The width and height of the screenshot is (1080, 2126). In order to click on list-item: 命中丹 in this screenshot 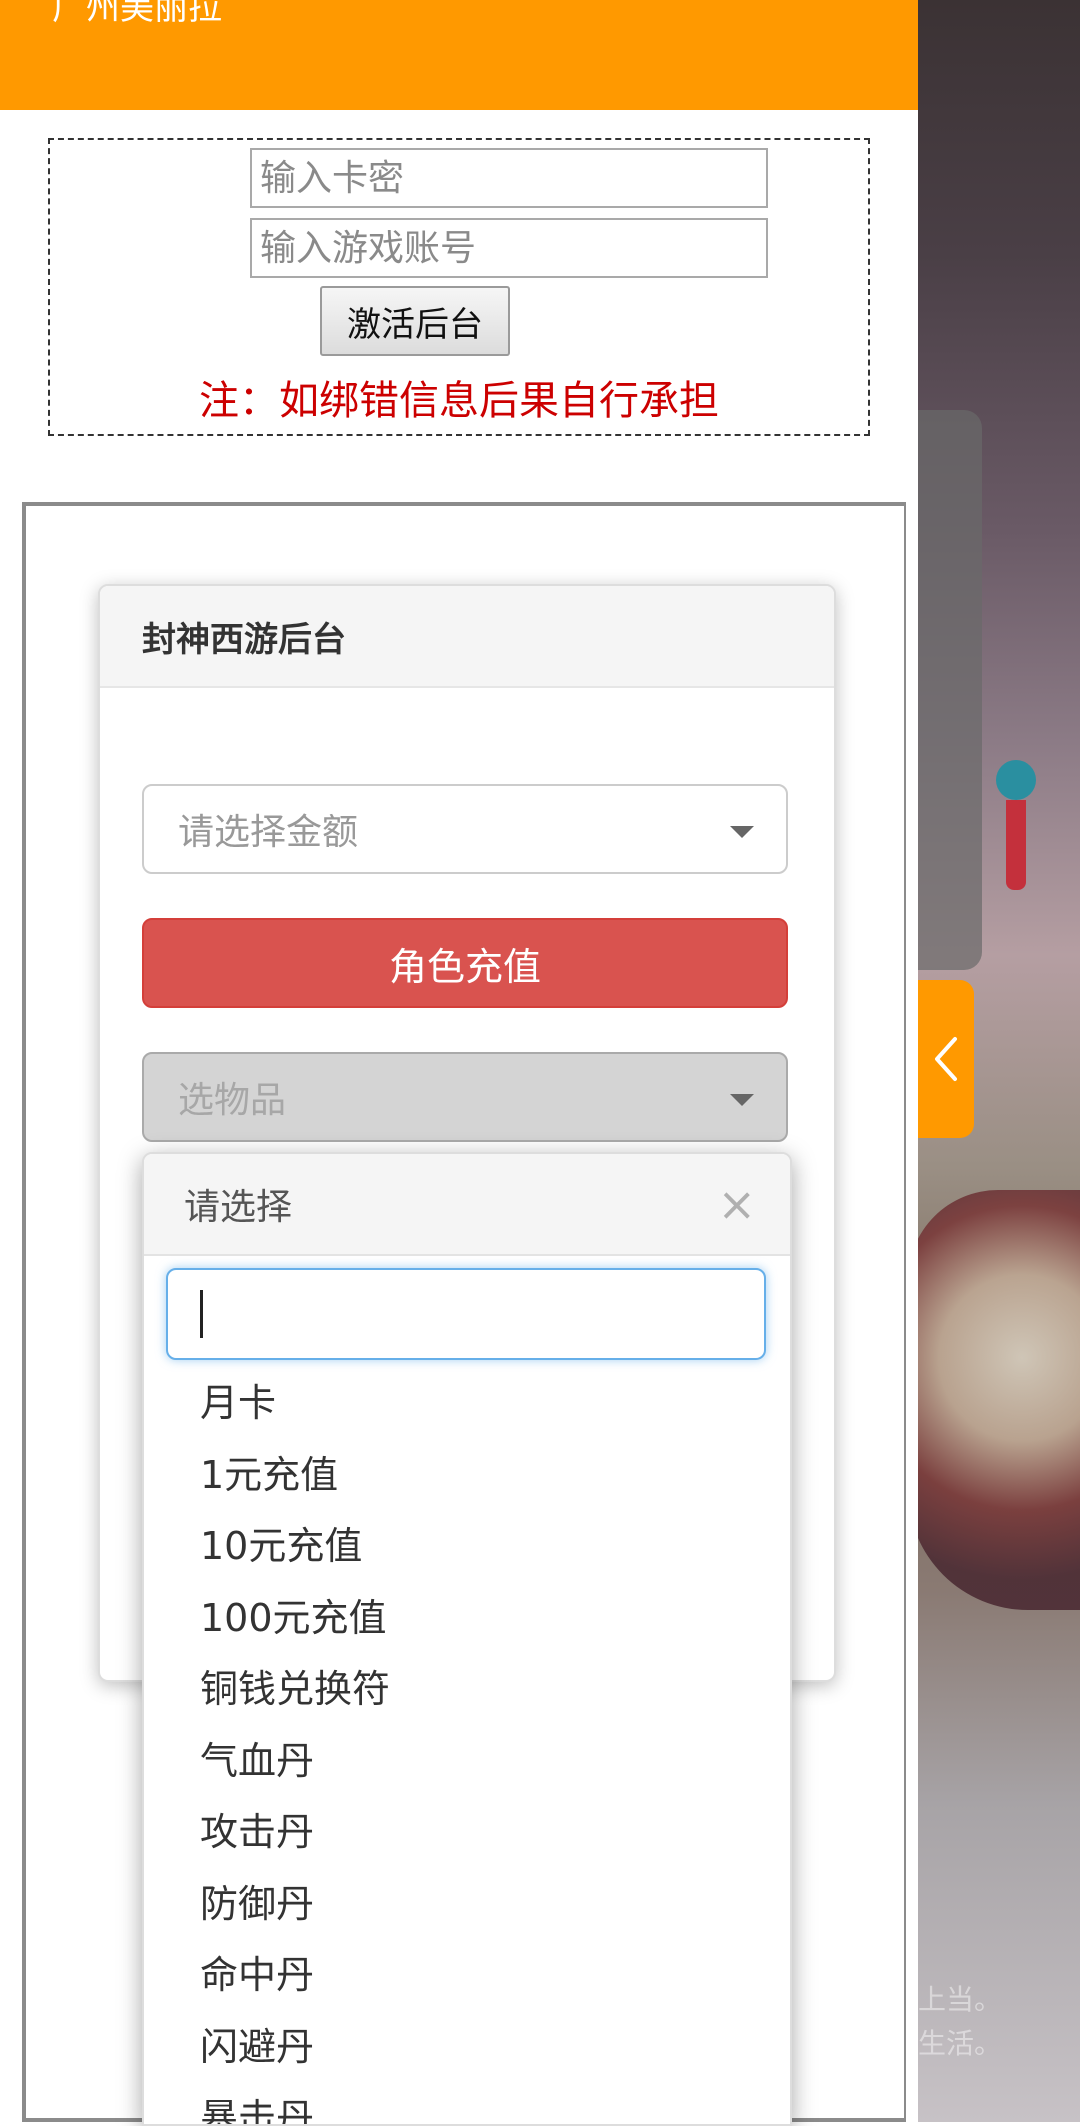, I will do `click(467, 1976)`.